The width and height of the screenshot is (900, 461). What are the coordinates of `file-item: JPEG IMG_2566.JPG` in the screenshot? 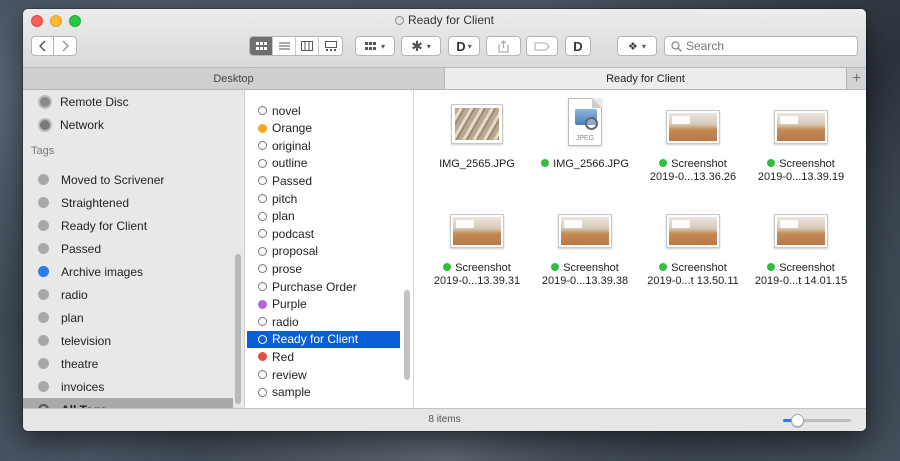 It's located at (585, 148).